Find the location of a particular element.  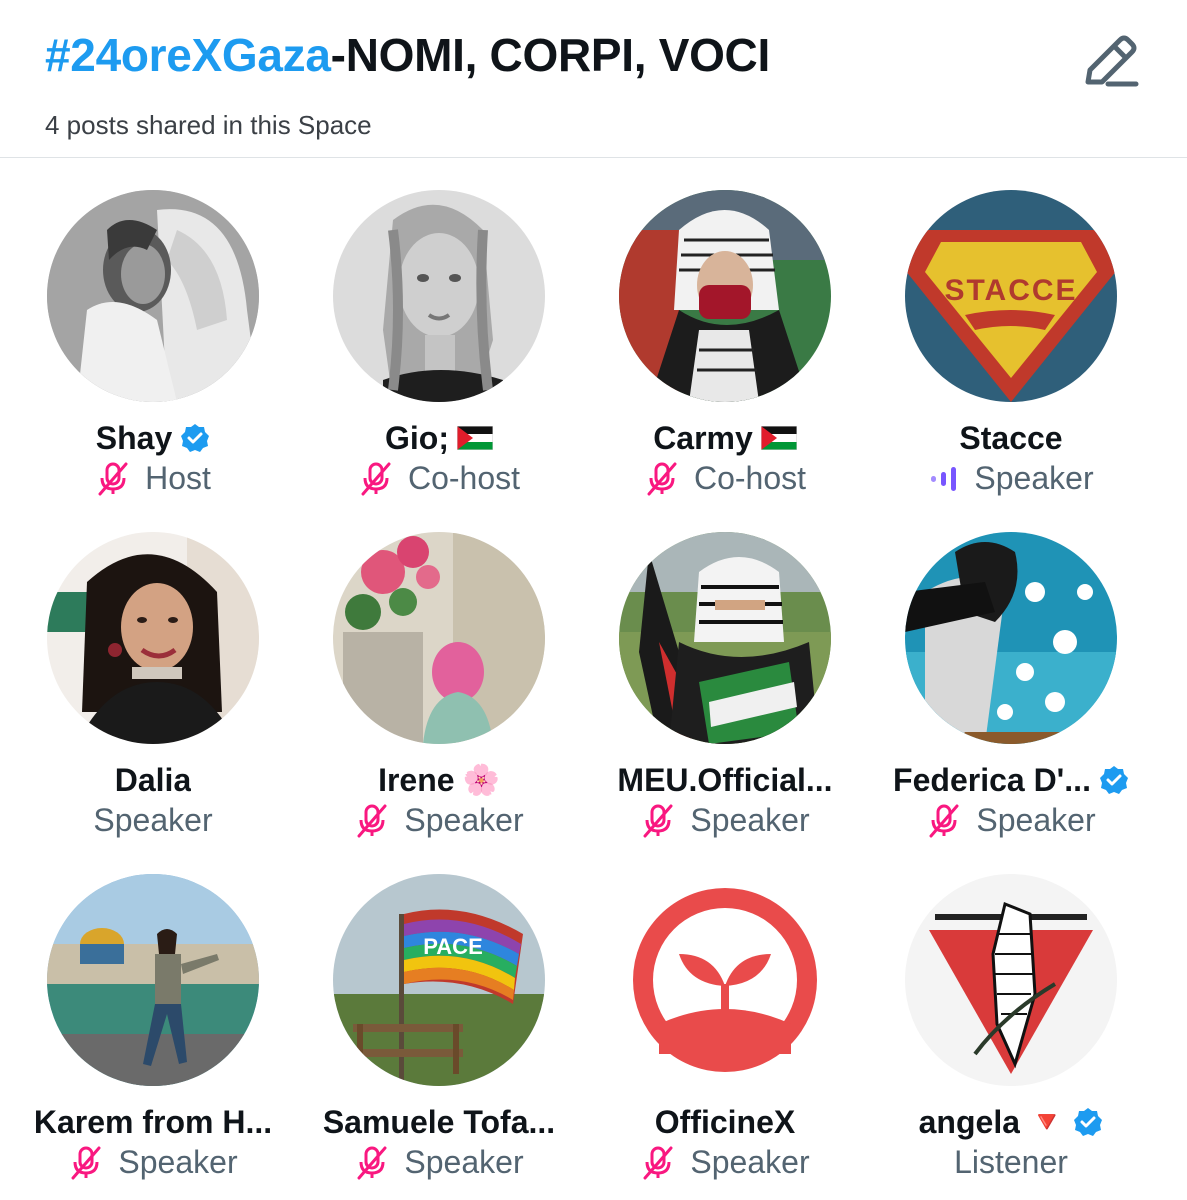

participant-card: PACE Samuele Tofa... Speaker is located at coordinates (439, 1012).